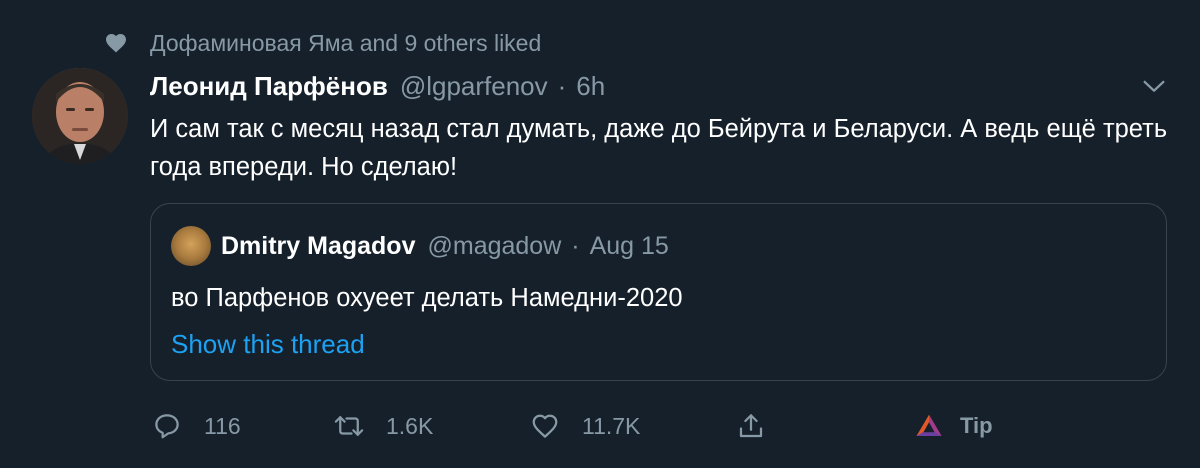 This screenshot has height=468, width=1200. What do you see at coordinates (191, 246) in the screenshot?
I see `quoted-avatar` at bounding box center [191, 246].